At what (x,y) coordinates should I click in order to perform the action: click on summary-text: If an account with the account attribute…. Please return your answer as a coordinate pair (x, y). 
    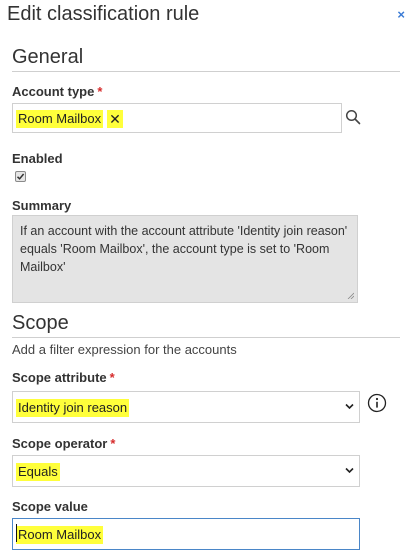
    Looking at the image, I should click on (184, 249).